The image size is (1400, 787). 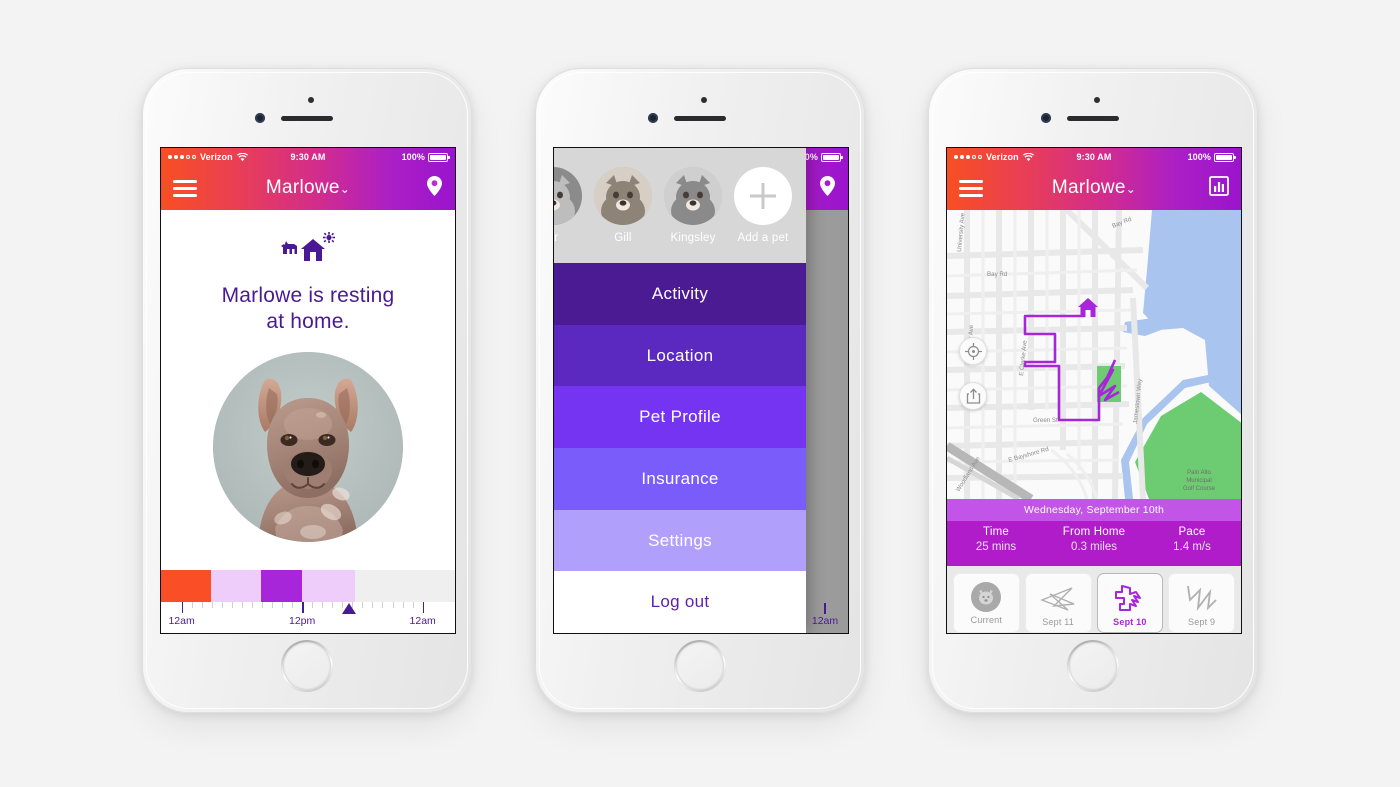 What do you see at coordinates (680, 355) in the screenshot?
I see `menu-item-location: Location` at bounding box center [680, 355].